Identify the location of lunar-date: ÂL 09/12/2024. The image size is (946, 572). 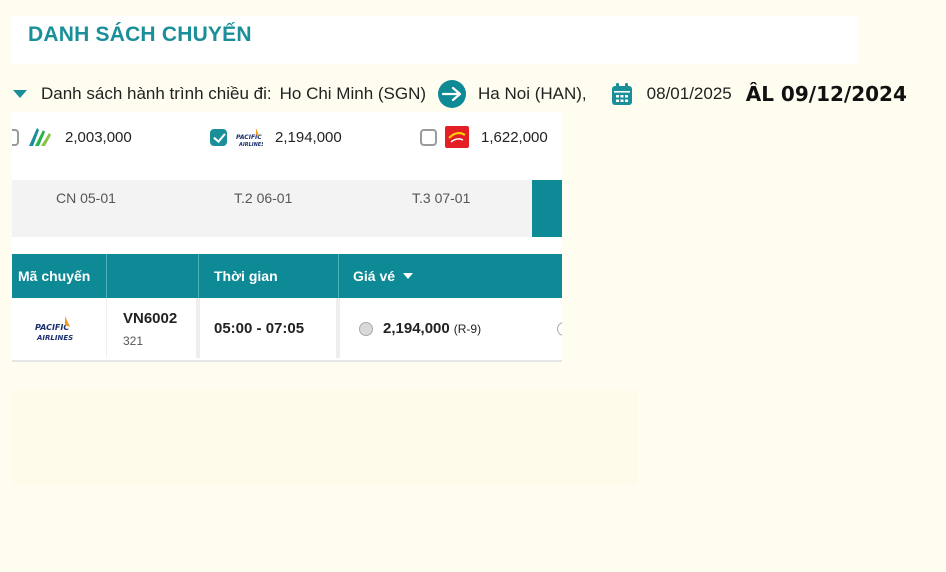
(826, 94).